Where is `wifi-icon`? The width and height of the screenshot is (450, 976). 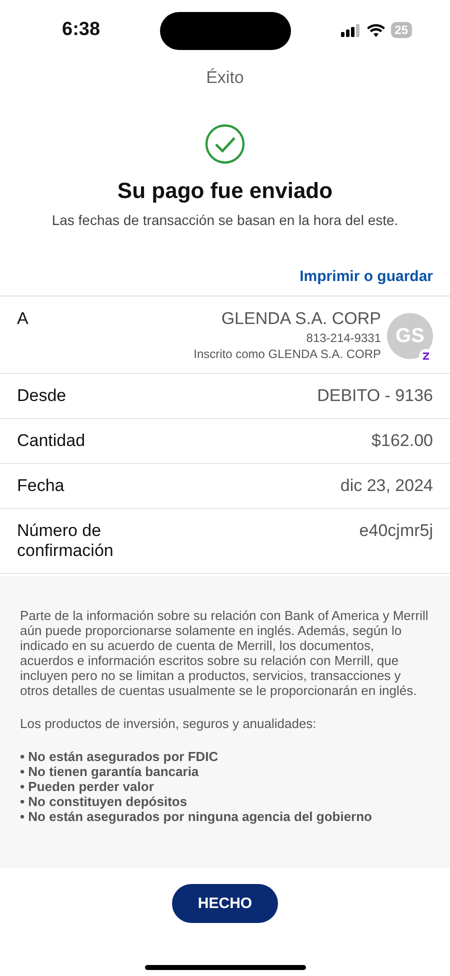 wifi-icon is located at coordinates (375, 30).